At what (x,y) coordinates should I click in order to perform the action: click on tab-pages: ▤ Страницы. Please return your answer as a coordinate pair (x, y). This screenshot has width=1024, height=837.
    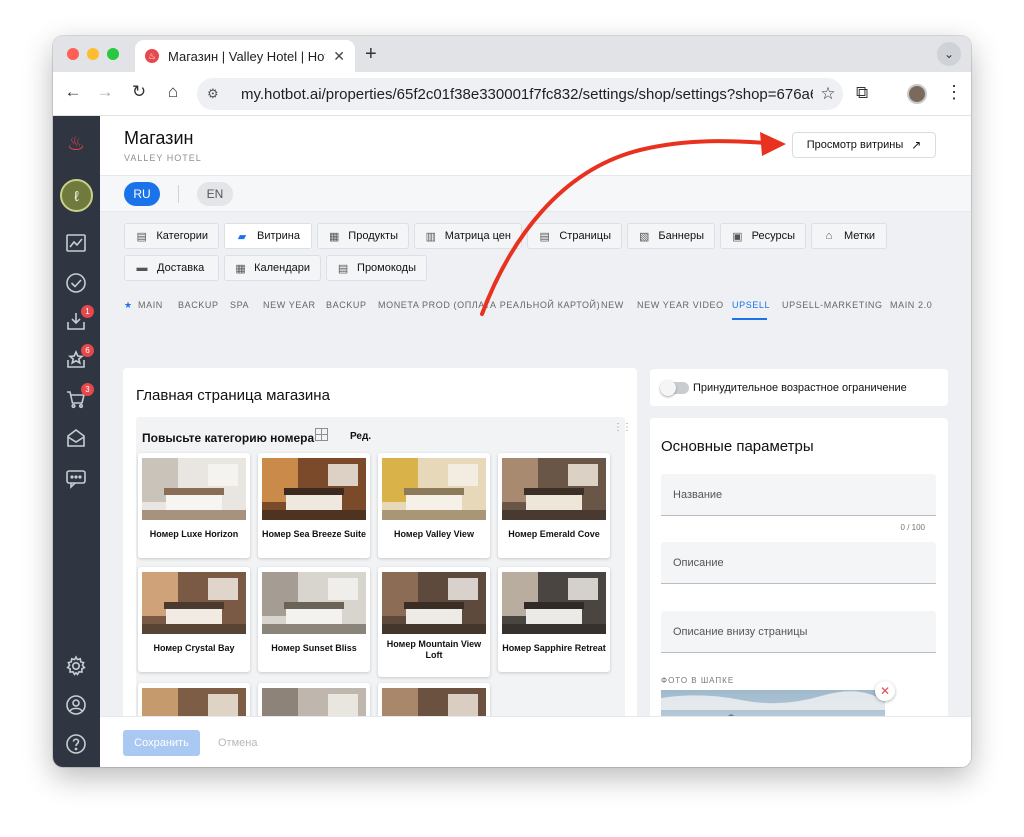
    Looking at the image, I should click on (574, 236).